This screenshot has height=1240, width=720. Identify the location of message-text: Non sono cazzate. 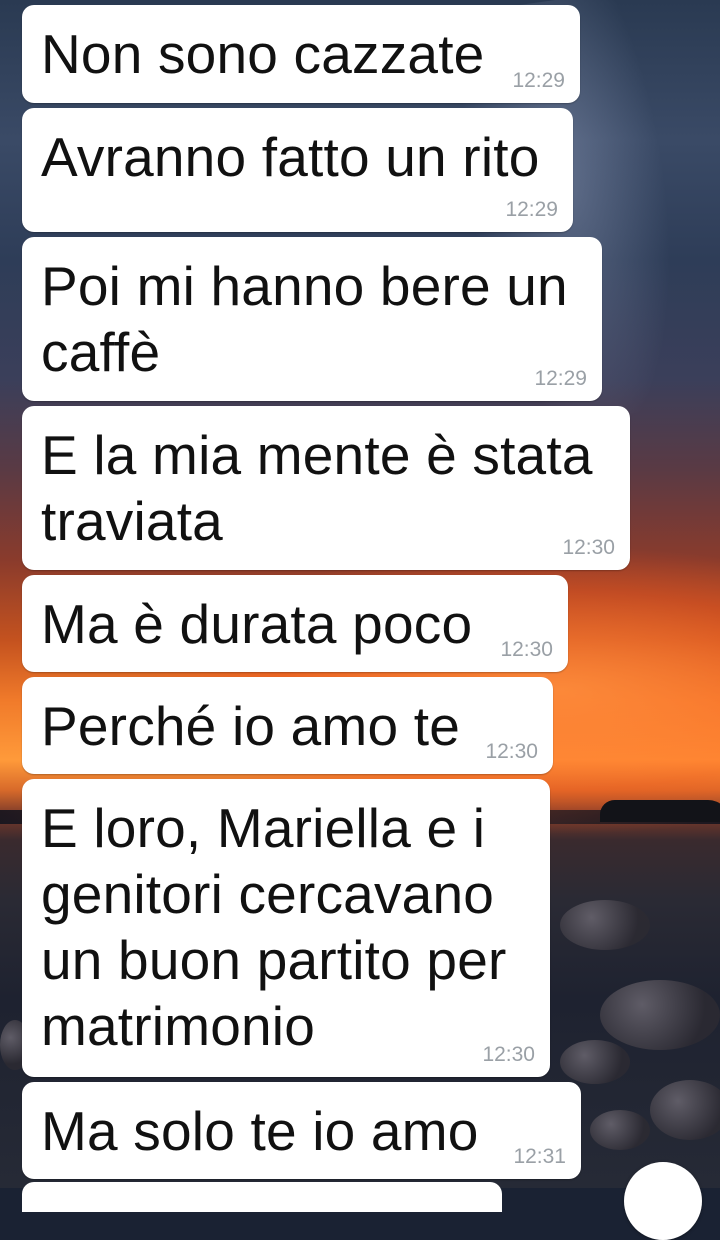
(263, 54).